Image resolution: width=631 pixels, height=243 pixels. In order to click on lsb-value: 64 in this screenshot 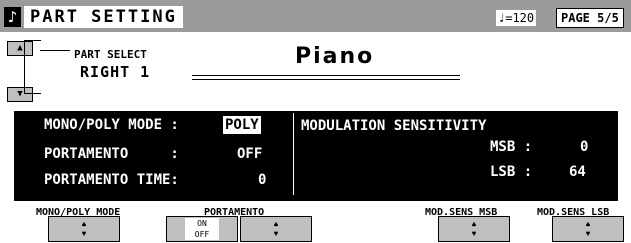, I will do `click(577, 172)`.